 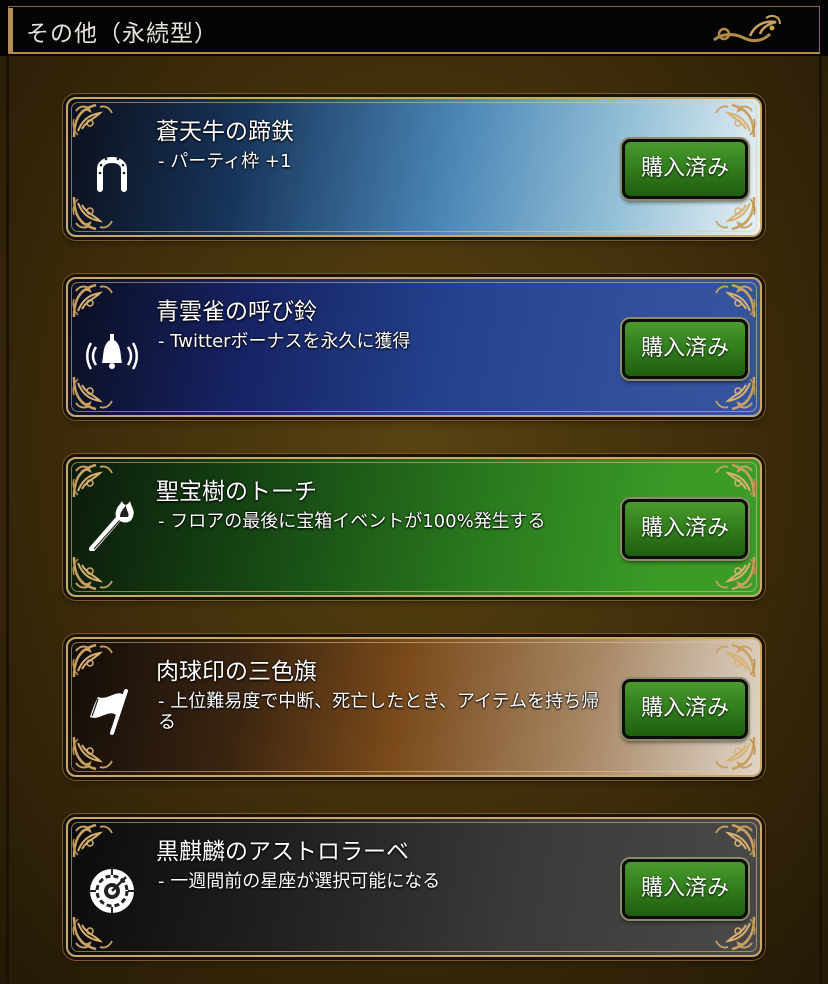 What do you see at coordinates (225, 161) in the screenshot?
I see `item-description: - パーティ枠 +1` at bounding box center [225, 161].